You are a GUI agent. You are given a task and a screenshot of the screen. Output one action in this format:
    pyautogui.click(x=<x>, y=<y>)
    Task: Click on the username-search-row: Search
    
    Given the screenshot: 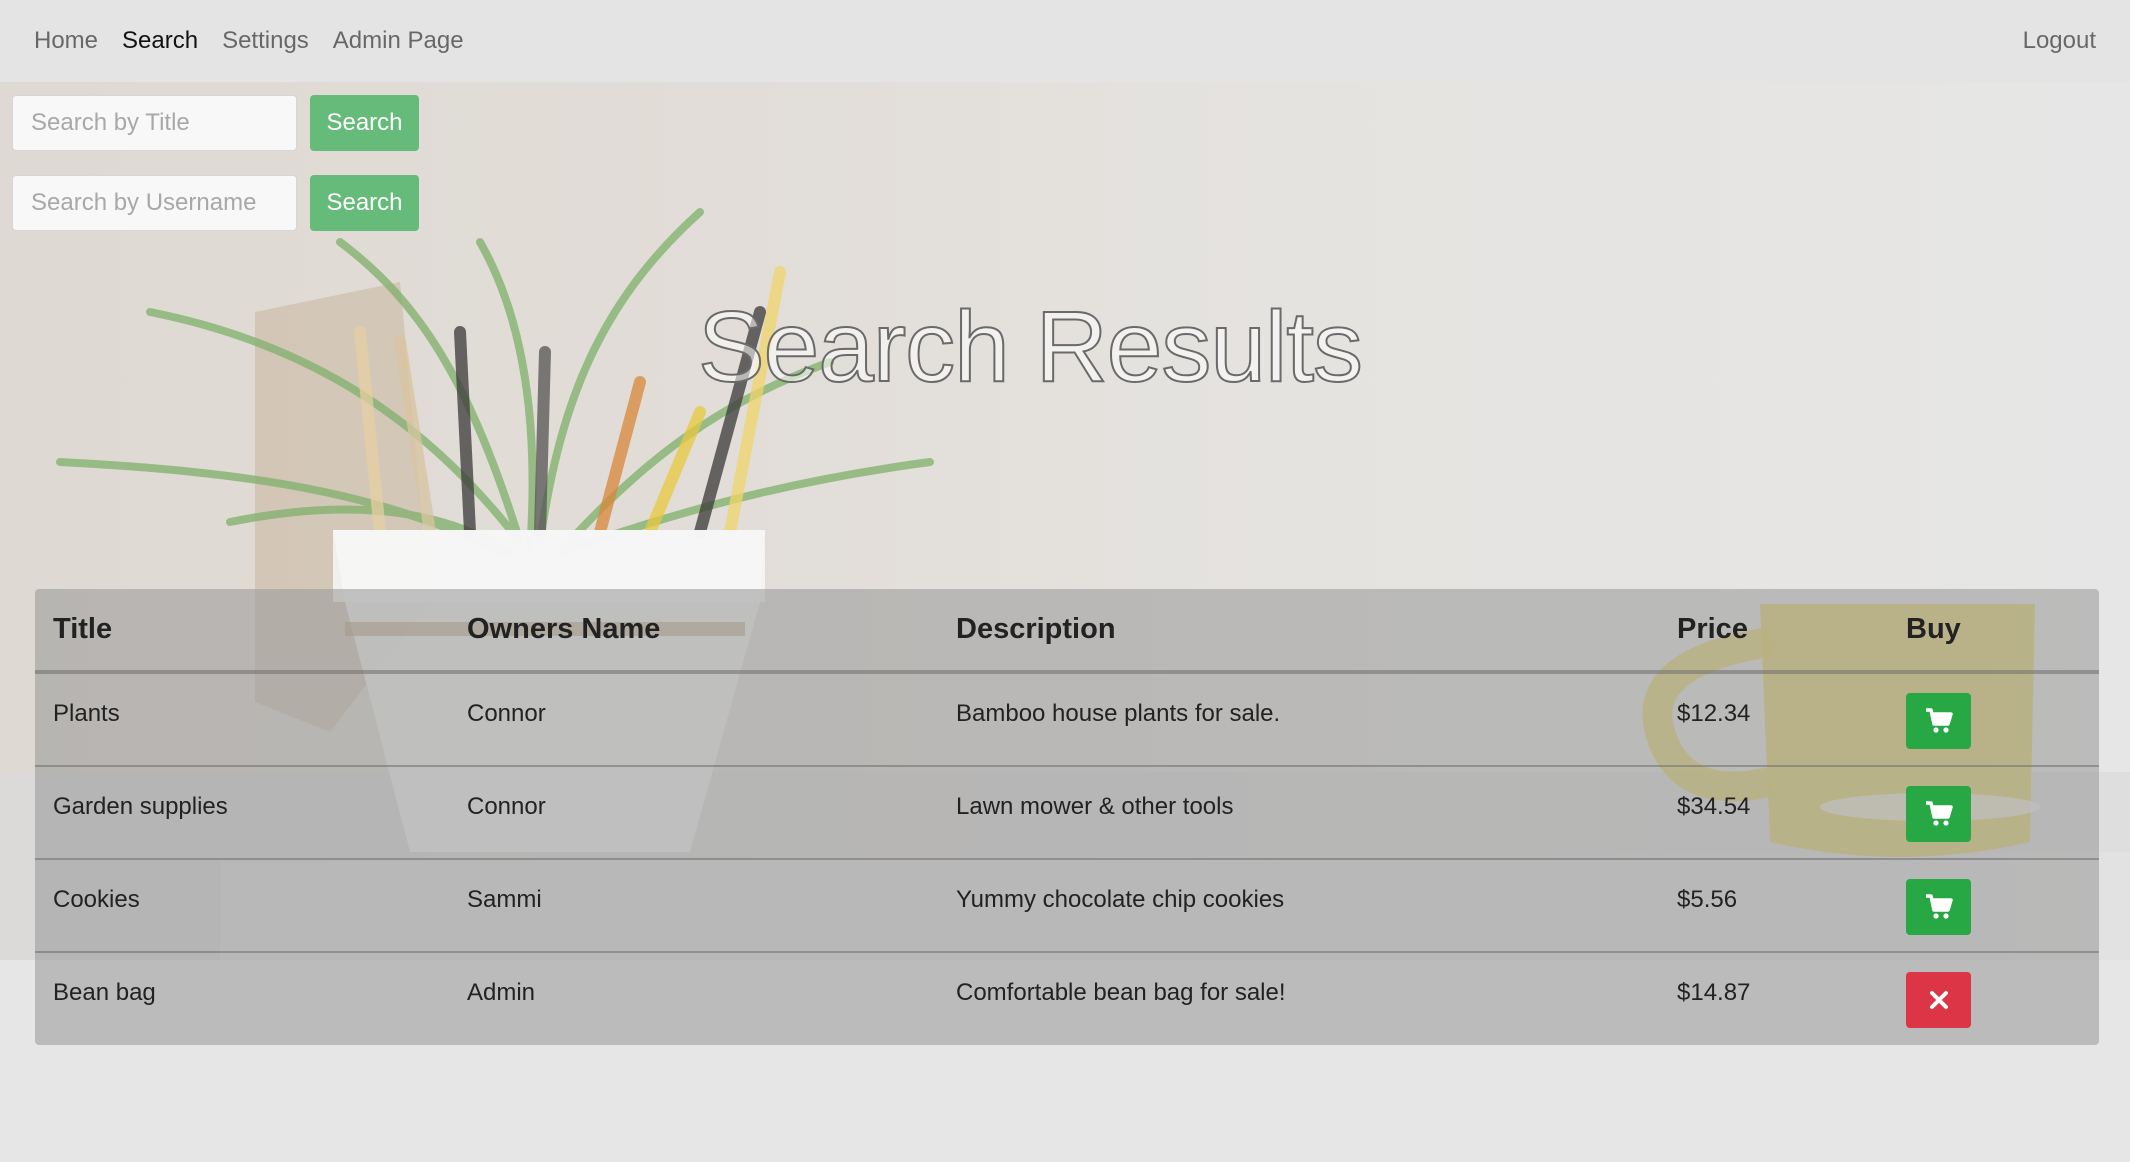 What is the action you would take?
    pyautogui.click(x=215, y=203)
    